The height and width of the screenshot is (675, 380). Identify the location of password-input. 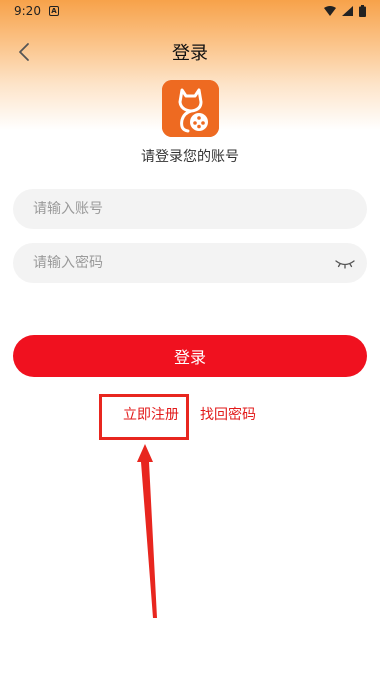
(190, 263).